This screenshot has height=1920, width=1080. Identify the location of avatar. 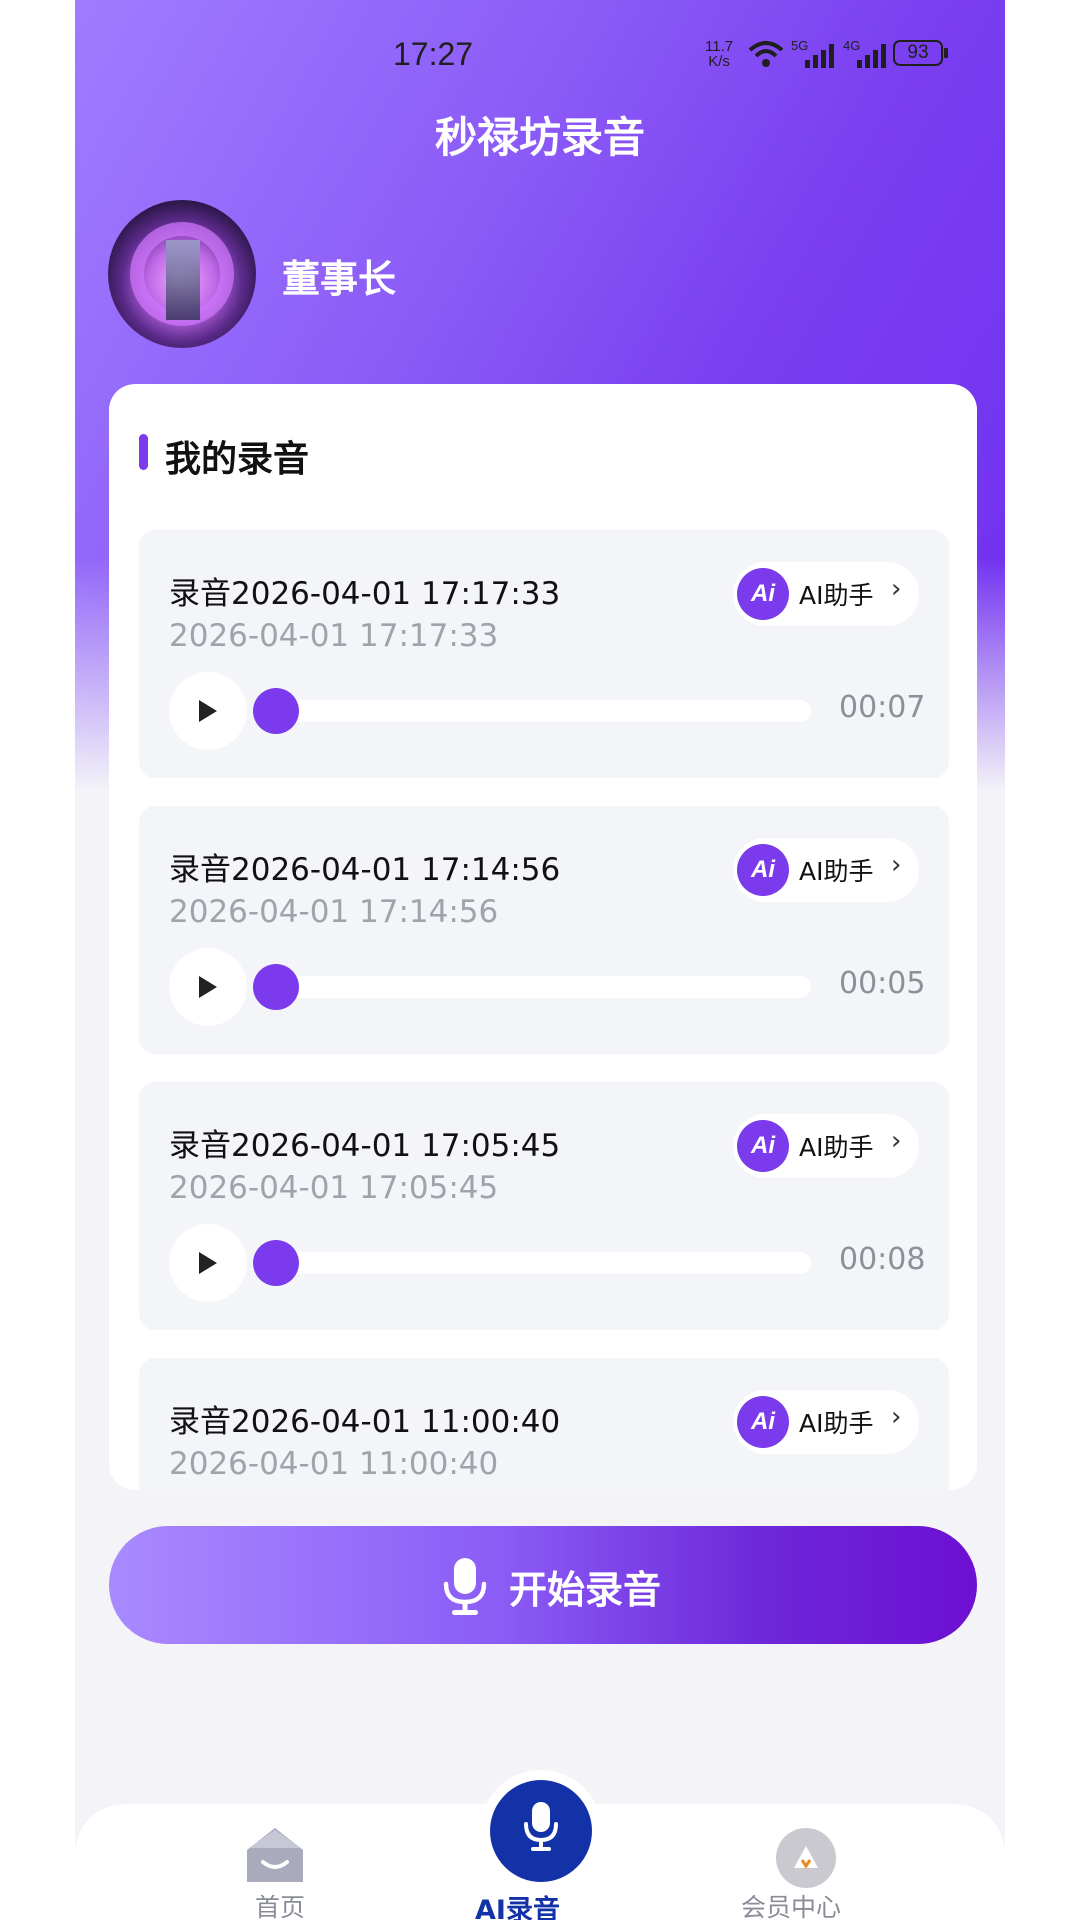
(182, 274).